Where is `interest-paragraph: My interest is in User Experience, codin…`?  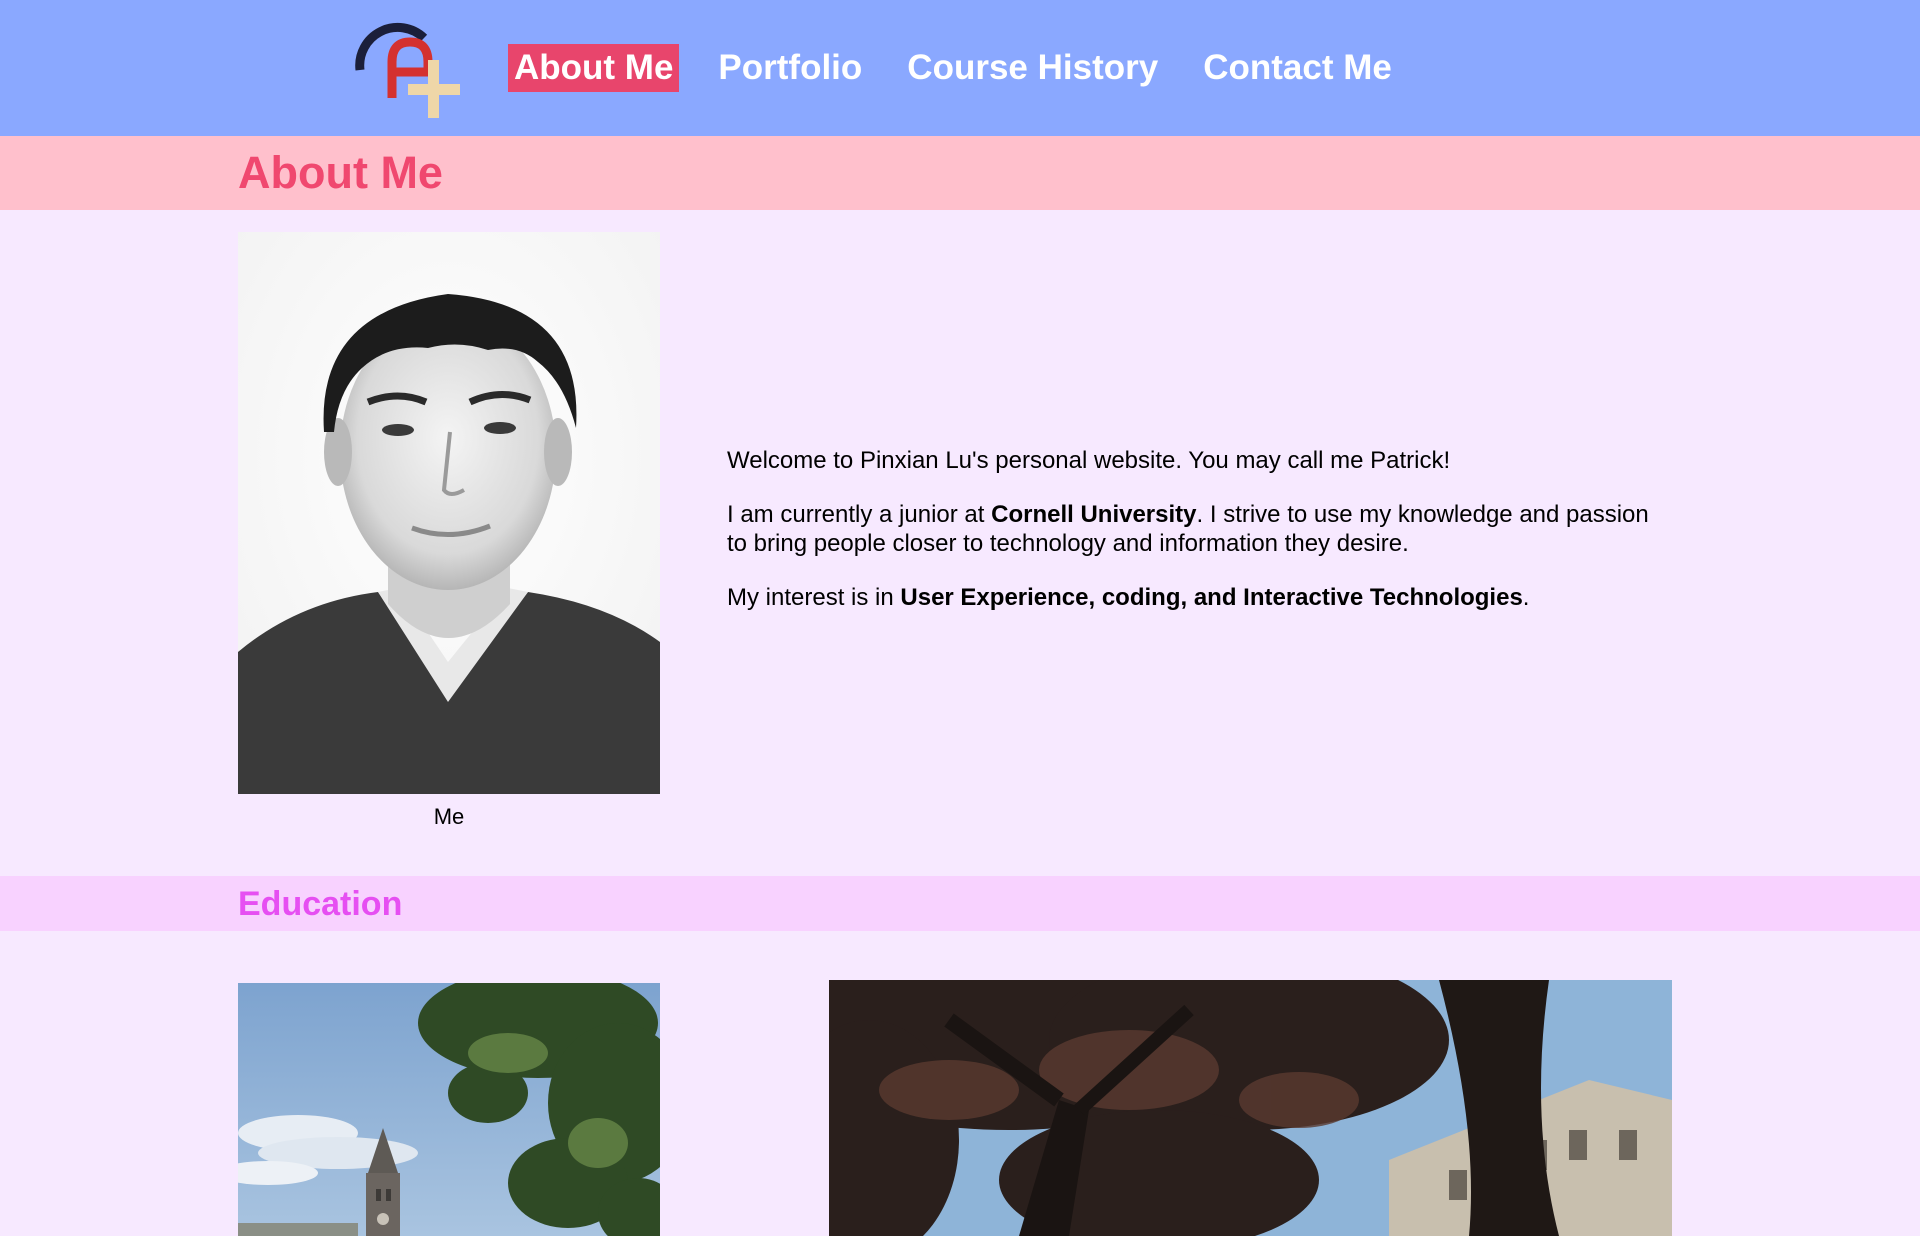
interest-paragraph: My interest is in User Experience, codin… is located at coordinates (1197, 597).